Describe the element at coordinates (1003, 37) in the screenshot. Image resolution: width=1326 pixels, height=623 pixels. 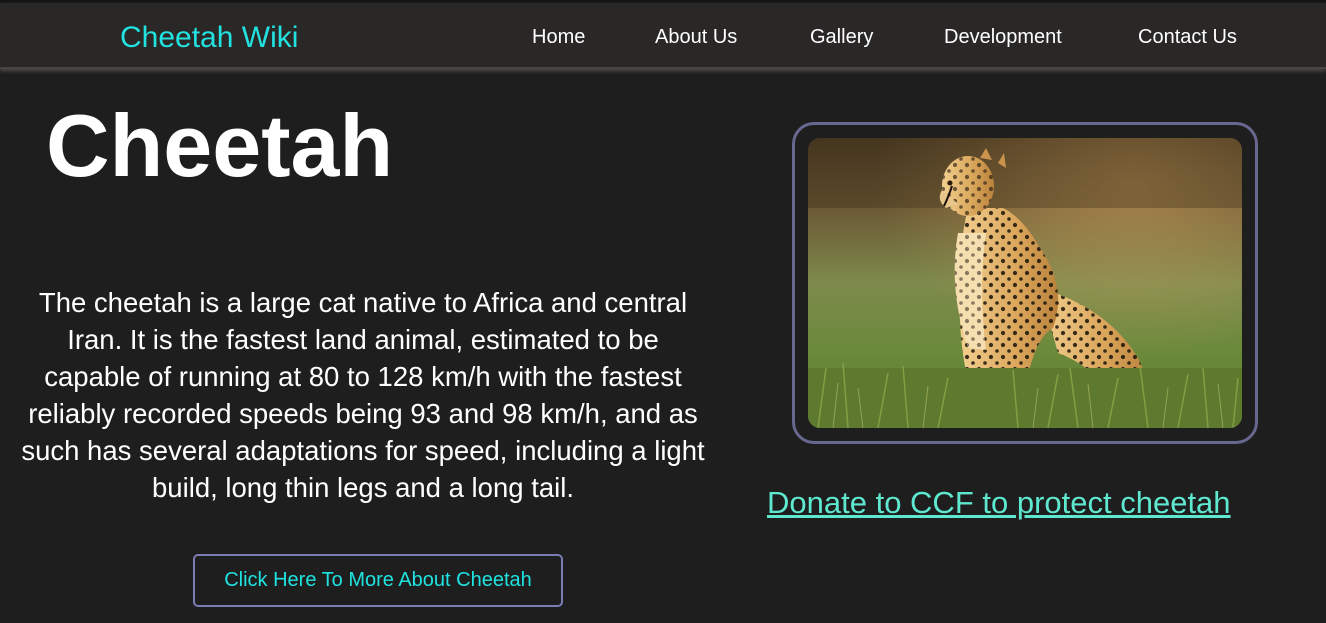
I see `nav-link-development: Development` at that location.